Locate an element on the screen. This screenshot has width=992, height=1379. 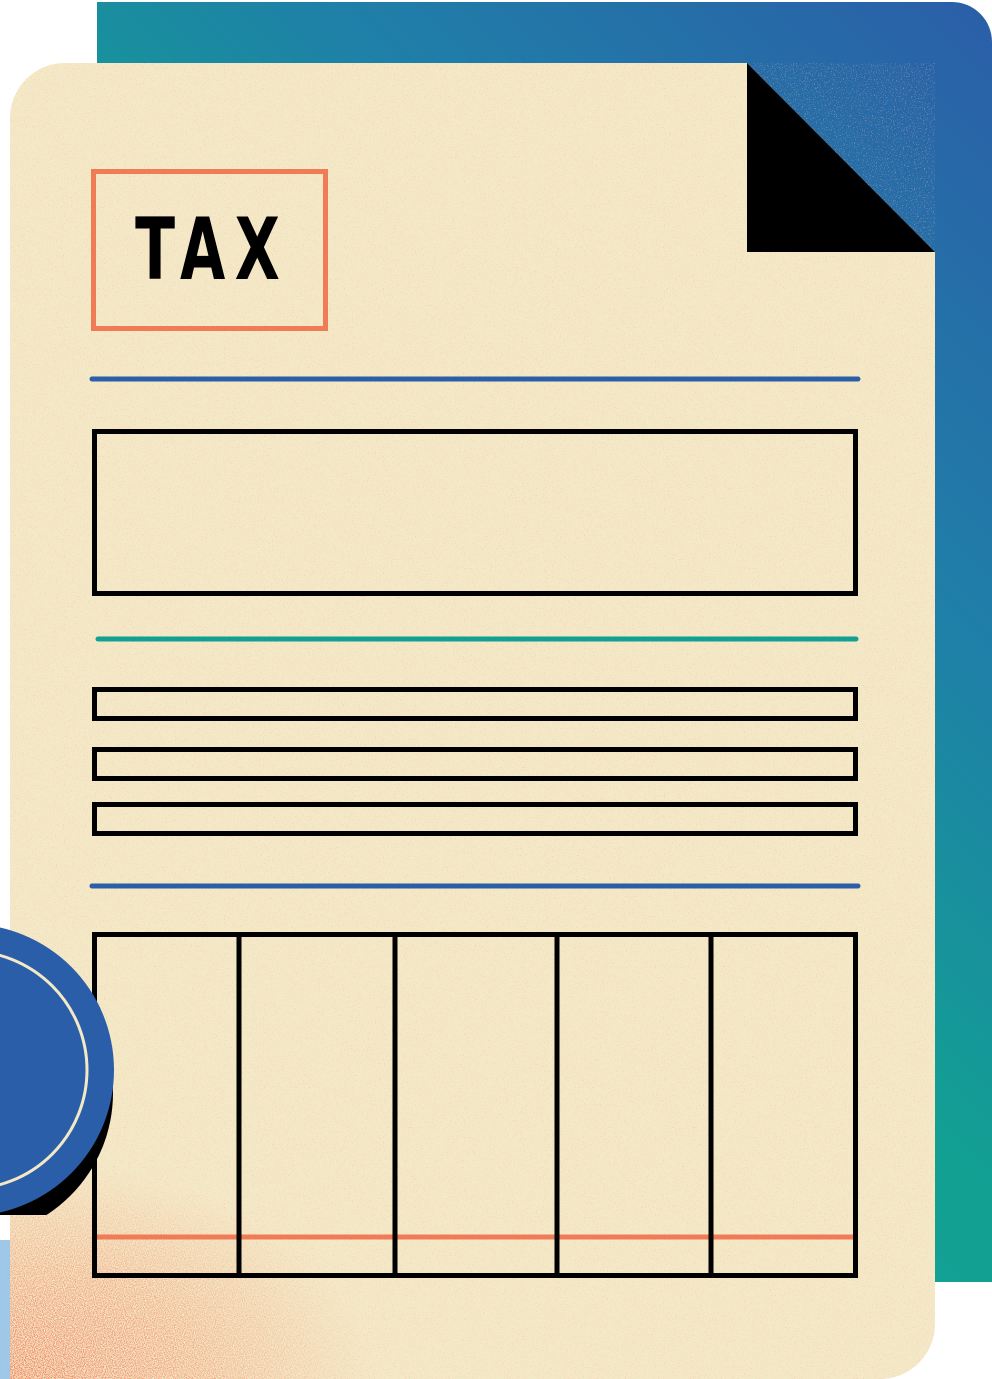
tax-title: TAX is located at coordinates (212, 250).